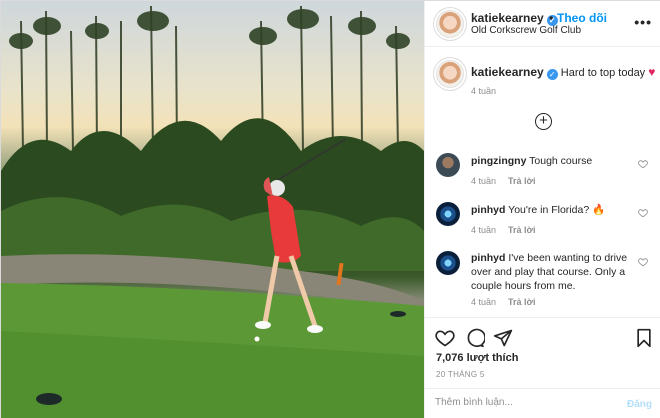  I want to click on comment-text: pinhyd You're in Florida? 🔥, so click(556, 210).